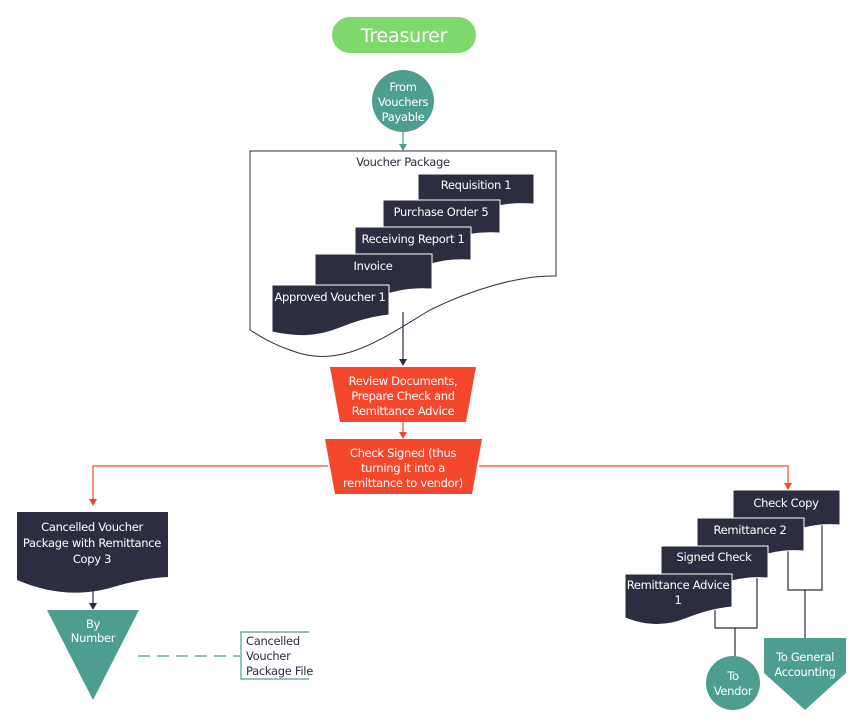  Describe the element at coordinates (403, 141) in the screenshot. I see `arrow-start-to-package` at that location.